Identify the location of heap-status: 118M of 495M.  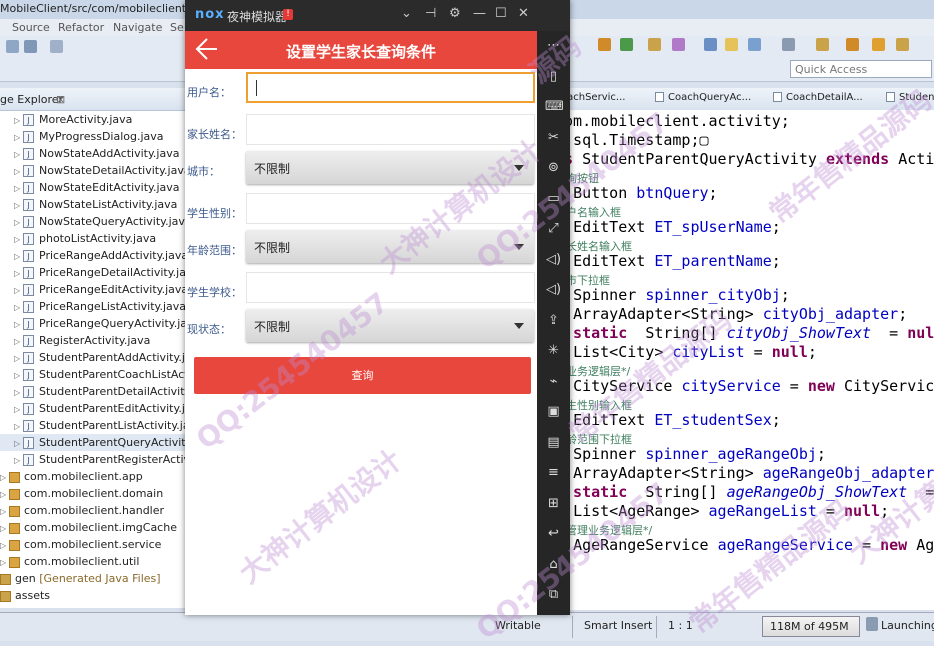
(811, 626).